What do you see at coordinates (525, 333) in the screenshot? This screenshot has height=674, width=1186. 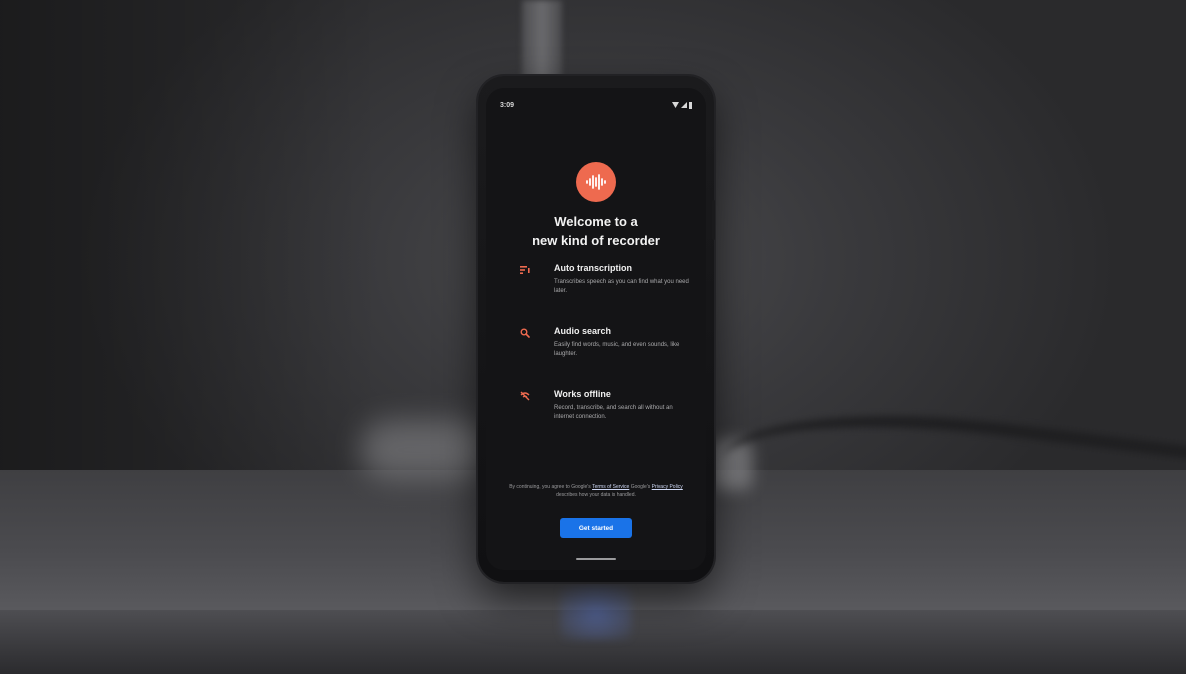 I see `search-icon` at bounding box center [525, 333].